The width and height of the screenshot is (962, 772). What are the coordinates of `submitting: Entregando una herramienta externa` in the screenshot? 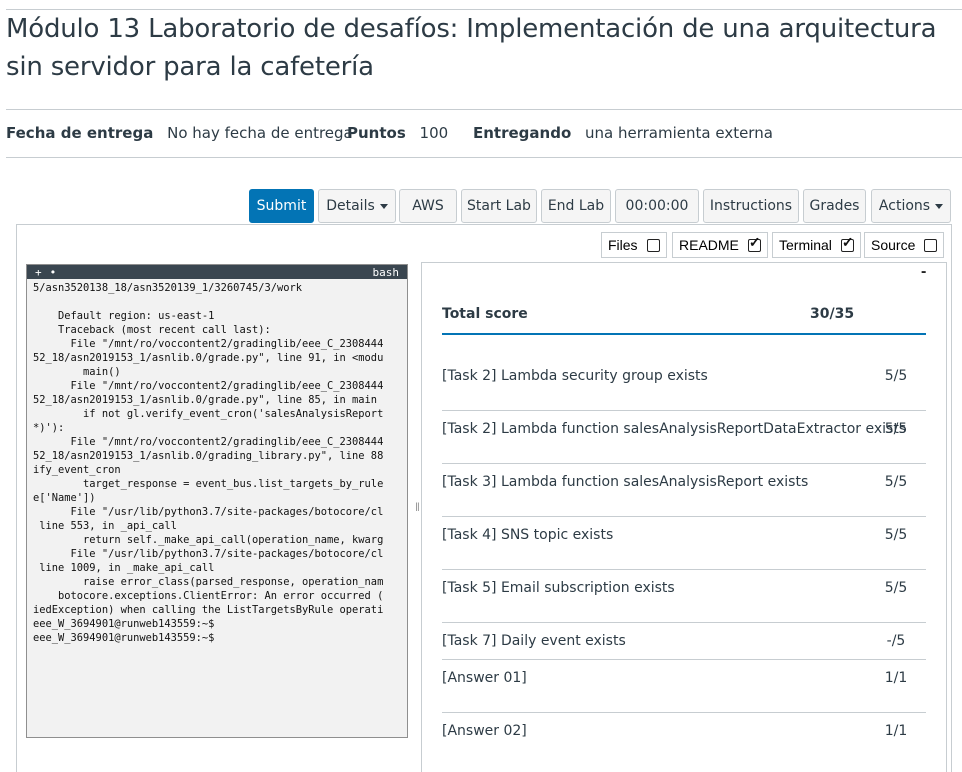 It's located at (623, 133).